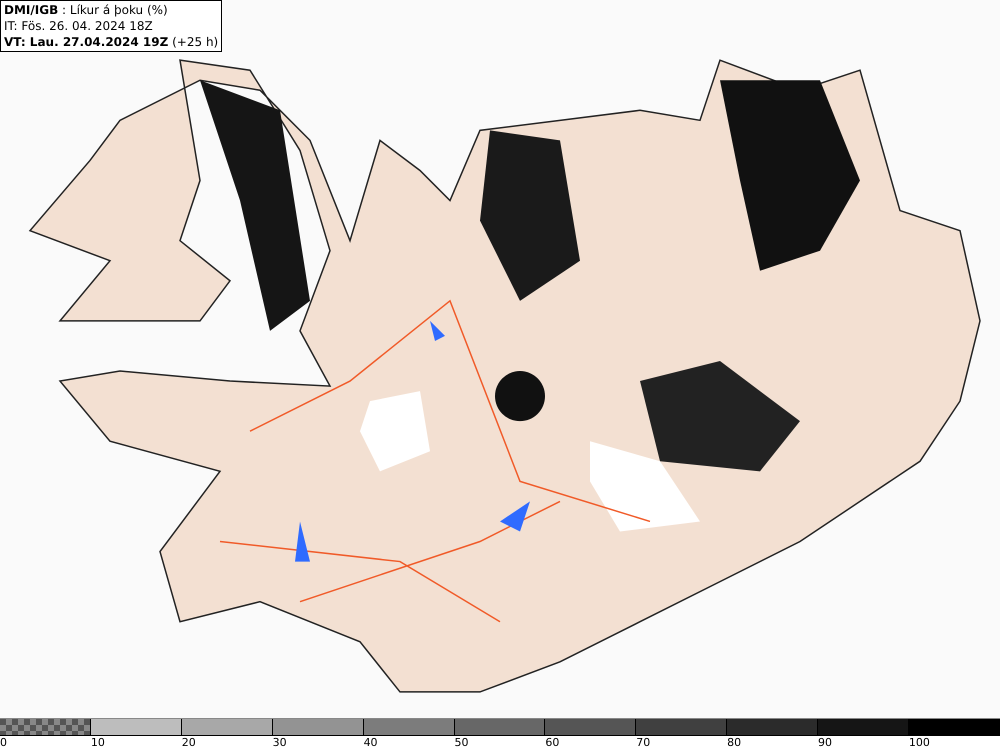 Image resolution: width=1000 pixels, height=750 pixels. Describe the element at coordinates (279, 742) in the screenshot. I see `legend-label: 30` at that location.